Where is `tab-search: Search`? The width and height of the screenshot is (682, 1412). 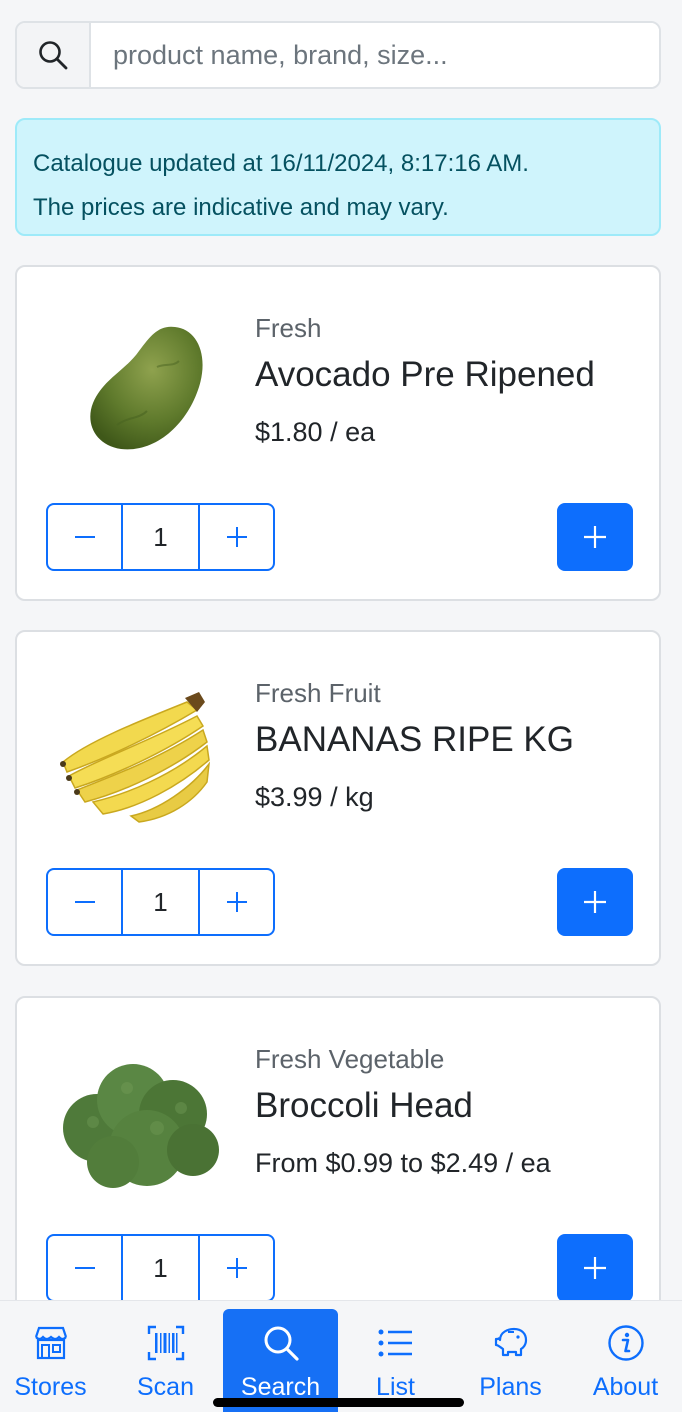 tab-search: Search is located at coordinates (280, 1360).